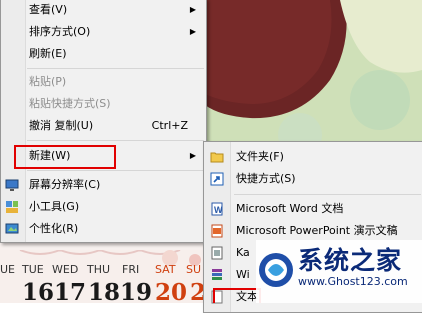 The width and height of the screenshot is (422, 313). Describe the element at coordinates (260, 156) in the screenshot. I see `submenu-item-folder-label: 文件夹(F)` at that location.